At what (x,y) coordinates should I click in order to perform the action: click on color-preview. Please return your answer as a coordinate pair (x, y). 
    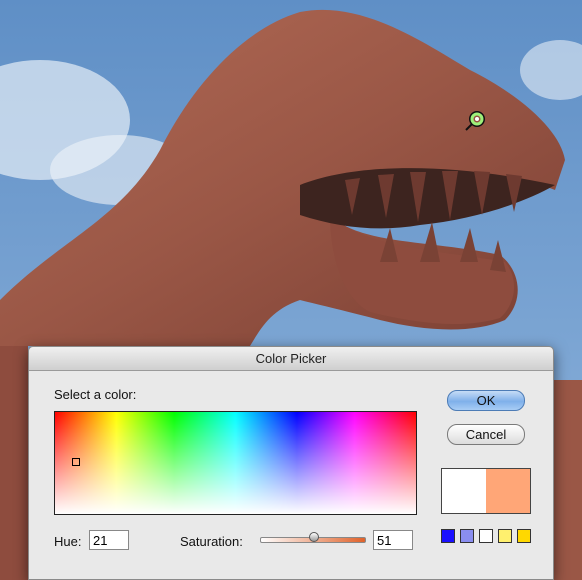
    Looking at the image, I should click on (486, 491).